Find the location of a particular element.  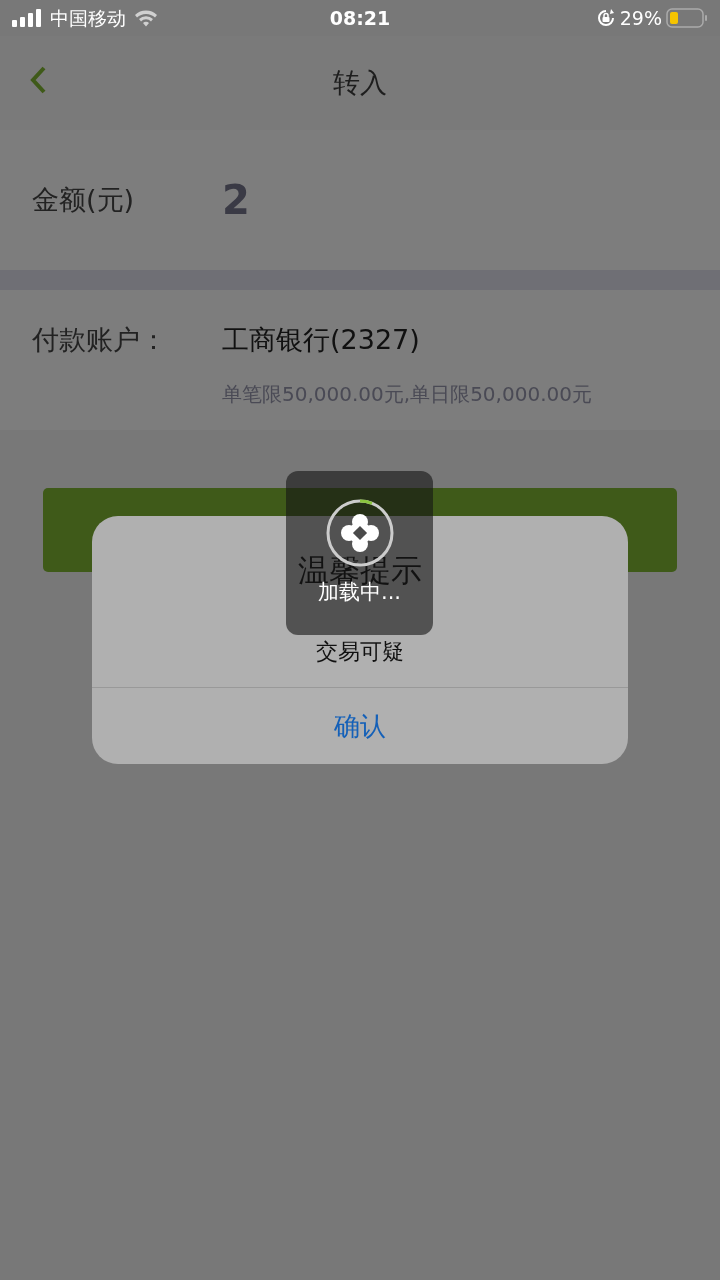

wifi-icon is located at coordinates (146, 18).